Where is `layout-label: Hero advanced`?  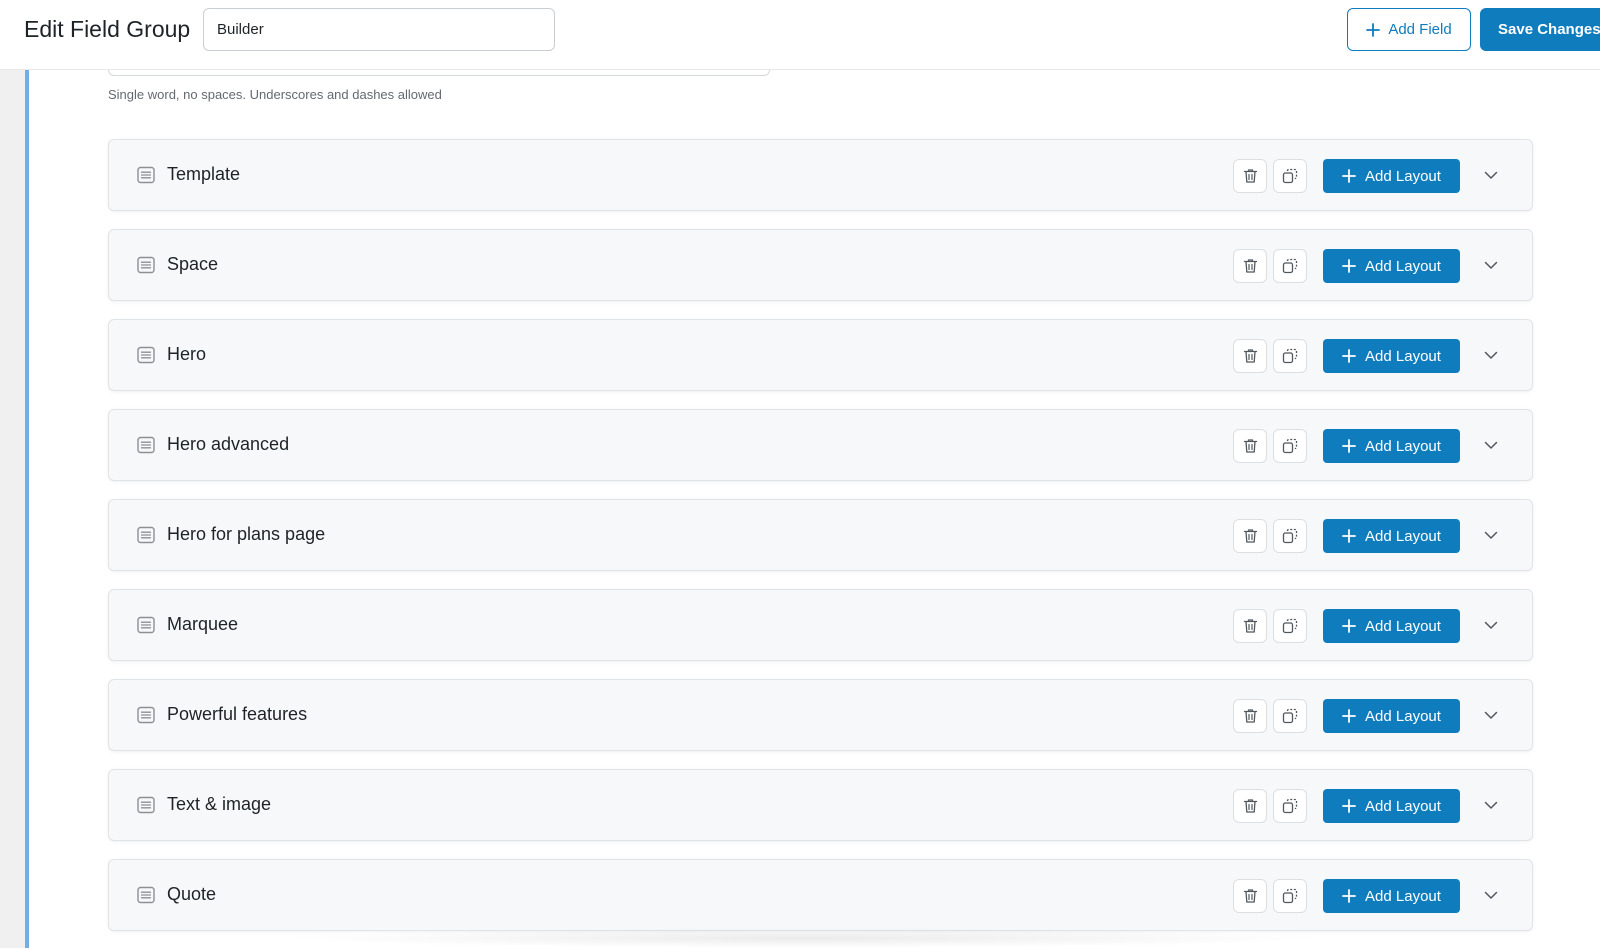 layout-label: Hero advanced is located at coordinates (228, 444).